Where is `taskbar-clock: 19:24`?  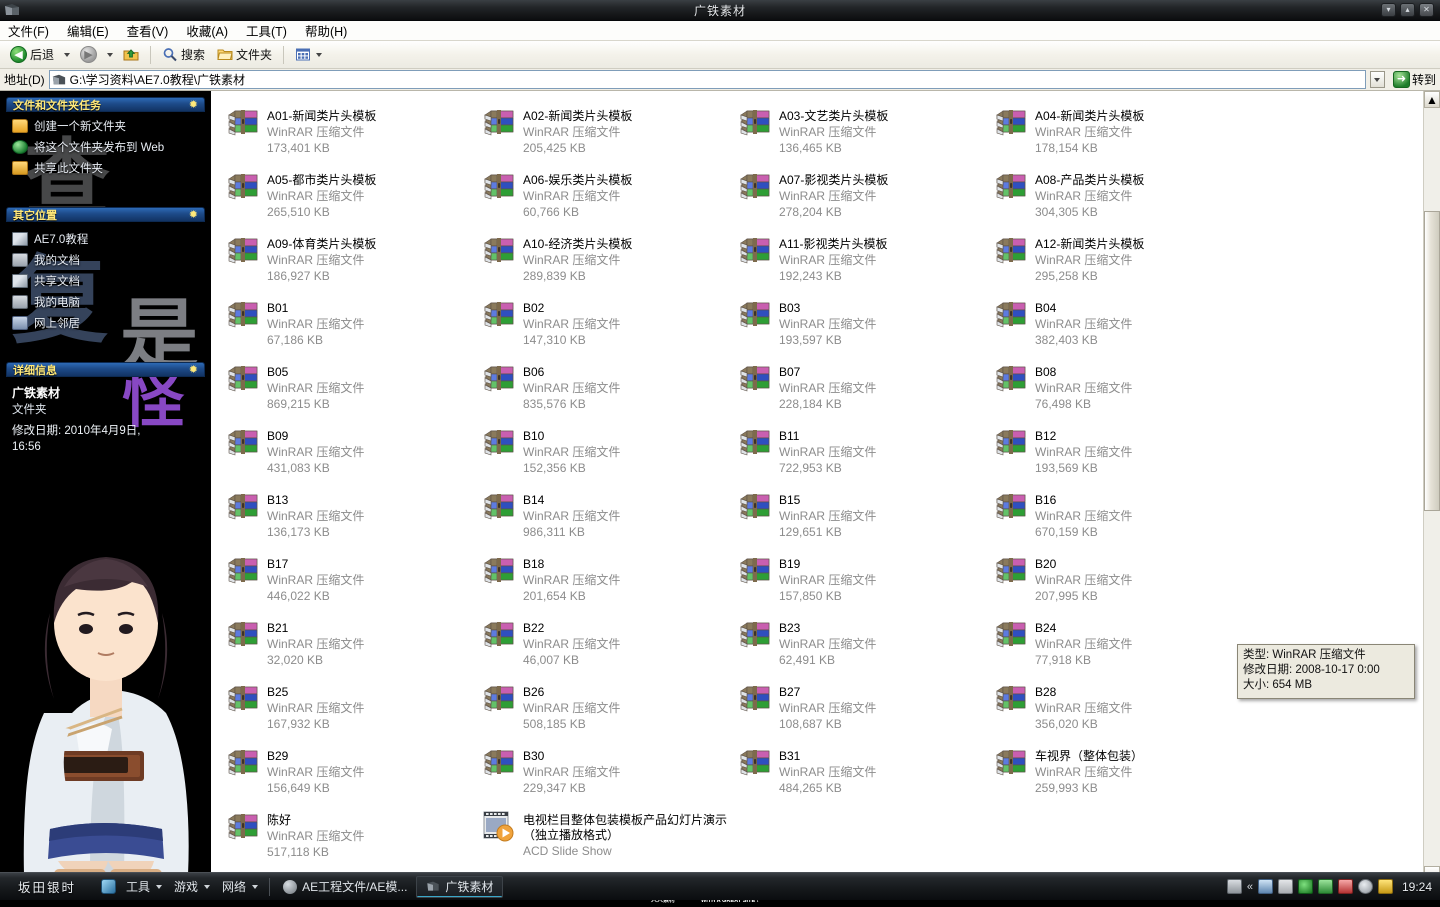 taskbar-clock: 19:24 is located at coordinates (1417, 887).